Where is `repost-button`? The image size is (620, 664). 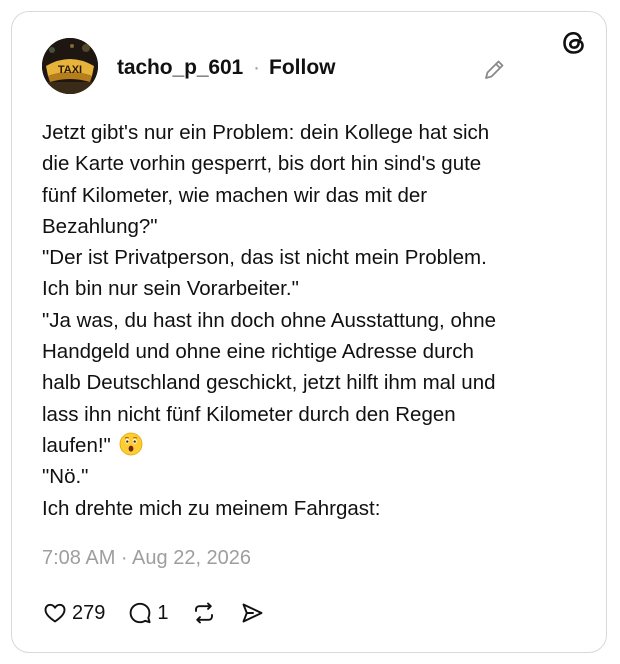
repost-button is located at coordinates (204, 613).